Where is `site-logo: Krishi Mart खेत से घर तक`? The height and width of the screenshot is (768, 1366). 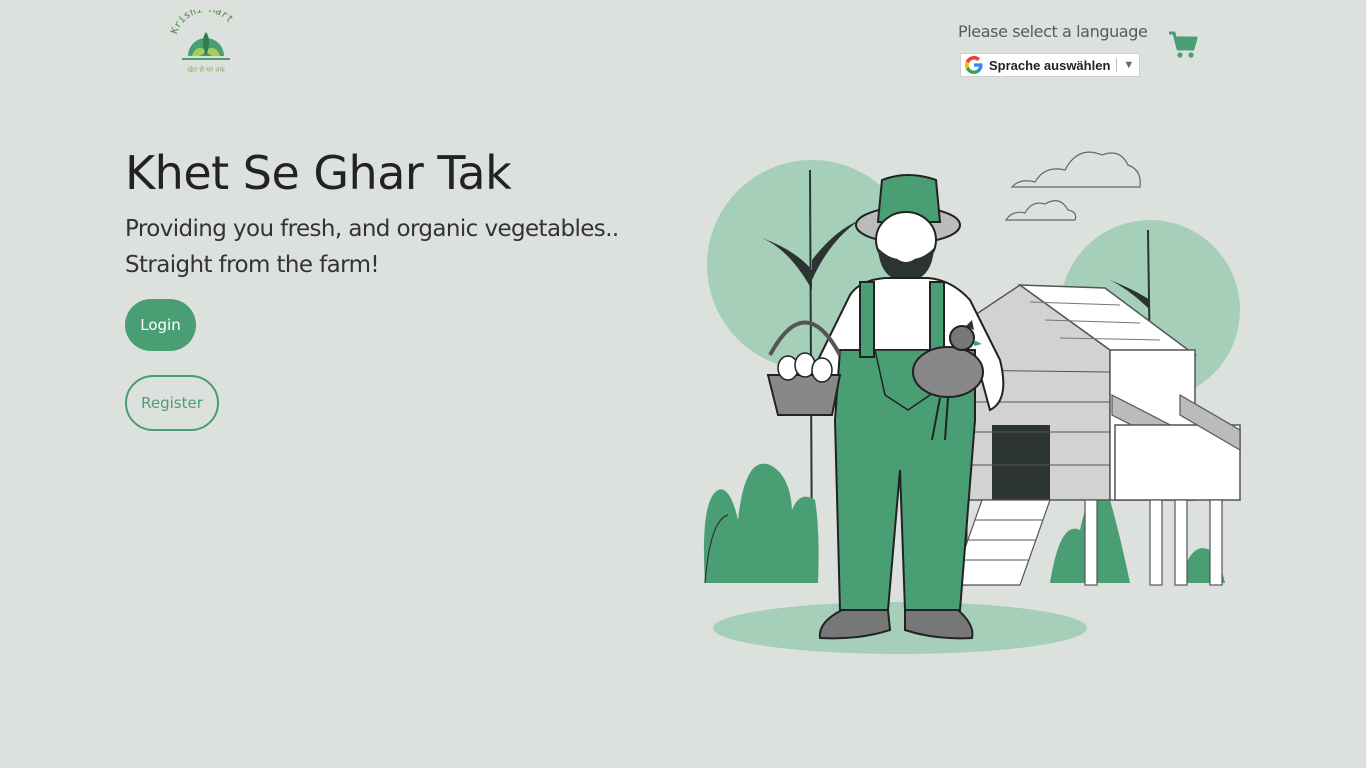
site-logo: Krishi Mart खेत से घर तक is located at coordinates (206, 41).